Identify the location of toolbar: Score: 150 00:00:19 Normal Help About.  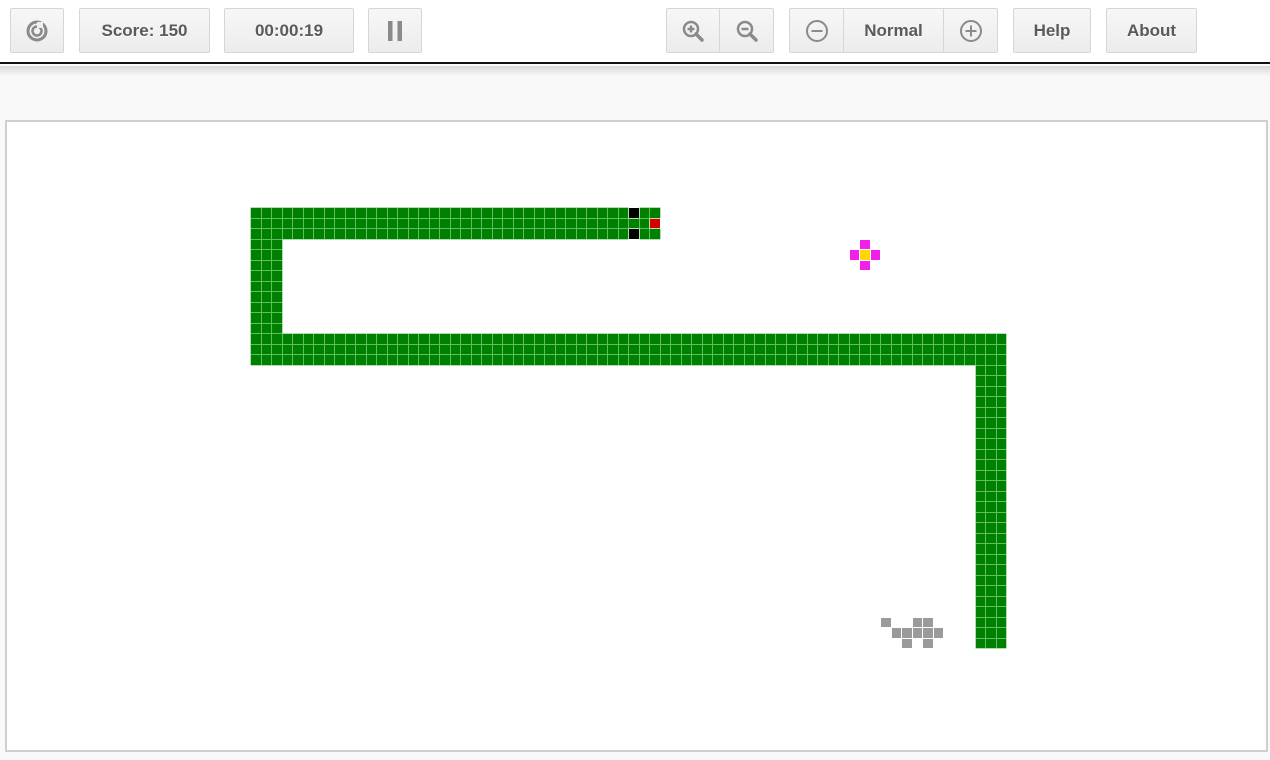
(635, 32).